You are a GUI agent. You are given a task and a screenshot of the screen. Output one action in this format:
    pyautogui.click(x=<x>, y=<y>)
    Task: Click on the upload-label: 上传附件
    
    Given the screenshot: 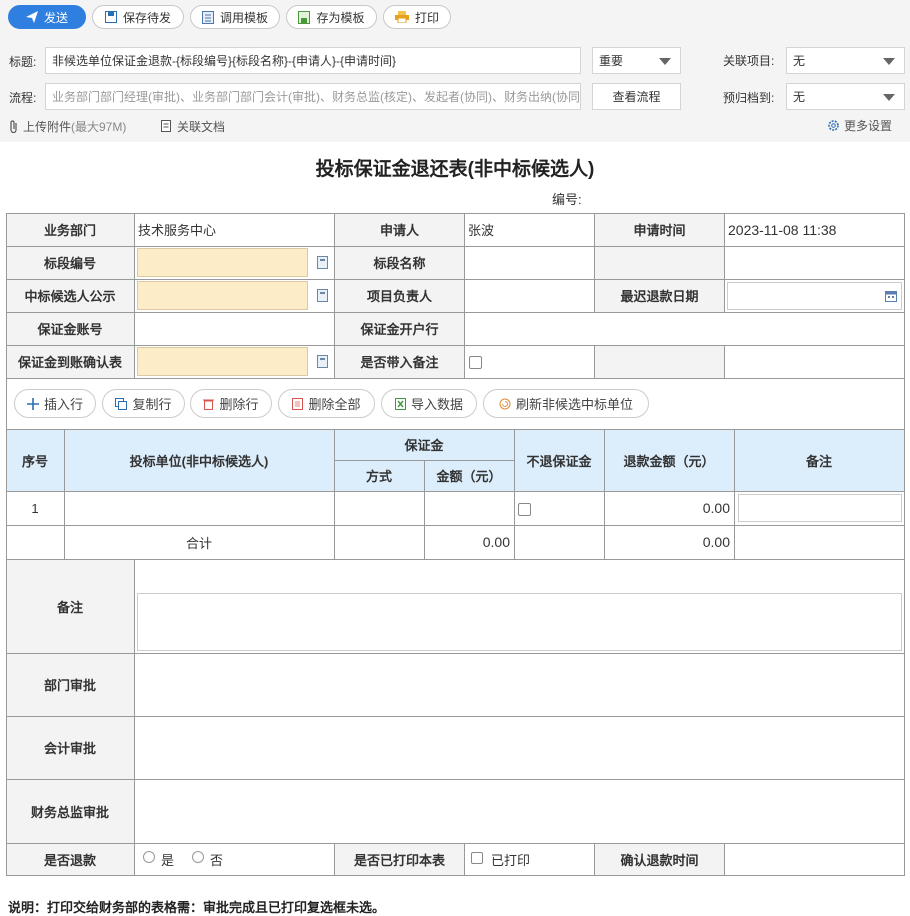 What is the action you would take?
    pyautogui.click(x=47, y=127)
    